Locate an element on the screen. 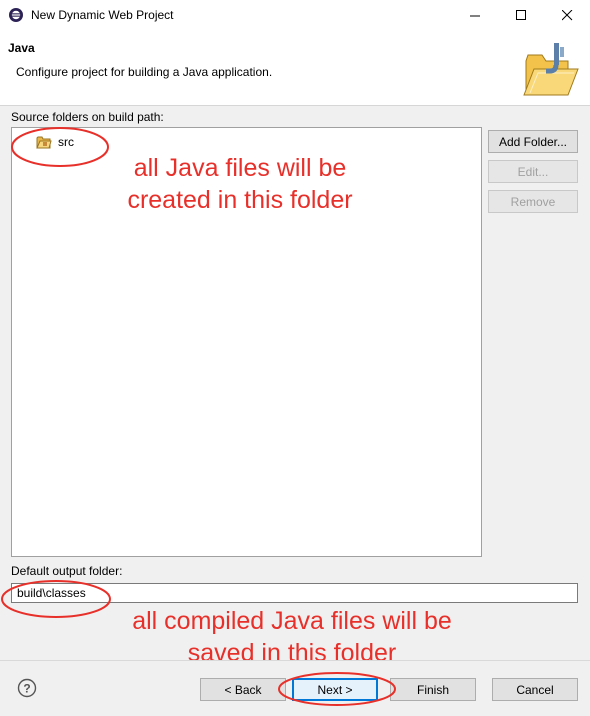 The height and width of the screenshot is (716, 590). java-folder-wizard-icon is located at coordinates (551, 69).